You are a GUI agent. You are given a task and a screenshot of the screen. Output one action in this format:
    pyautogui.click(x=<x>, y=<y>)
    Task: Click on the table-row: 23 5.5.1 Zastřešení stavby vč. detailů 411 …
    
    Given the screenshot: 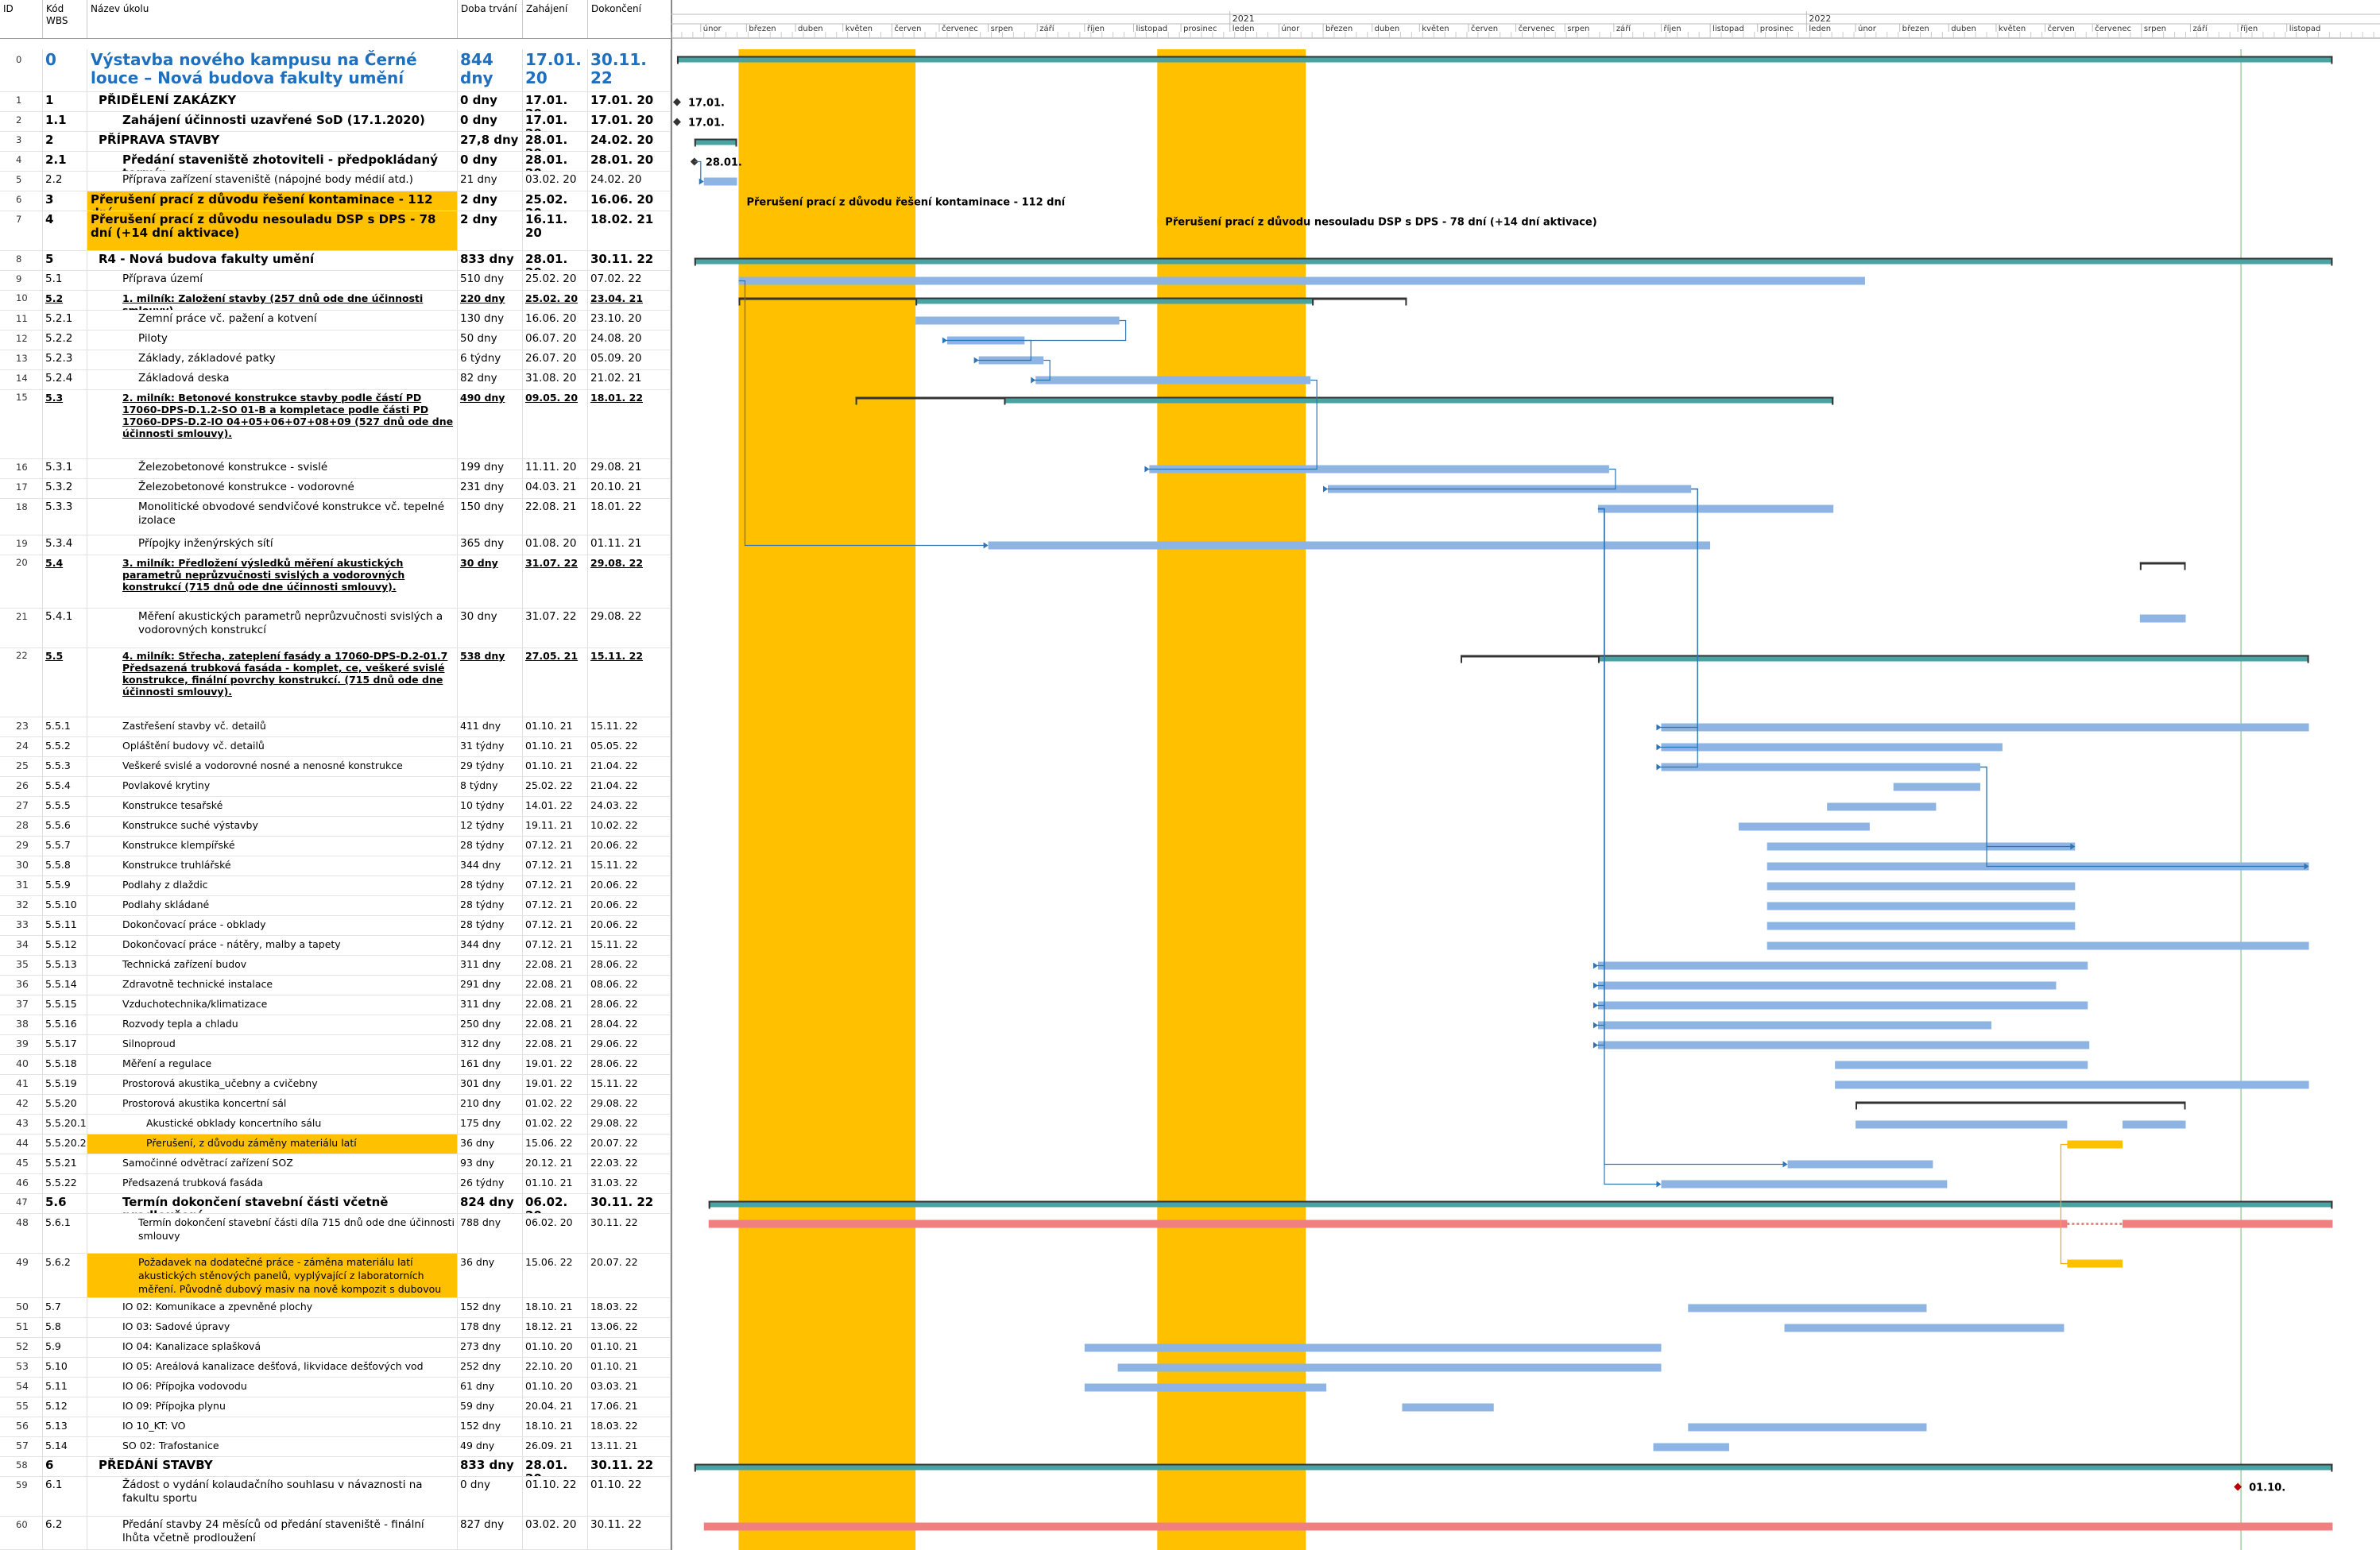 What is the action you would take?
    pyautogui.click(x=335, y=727)
    